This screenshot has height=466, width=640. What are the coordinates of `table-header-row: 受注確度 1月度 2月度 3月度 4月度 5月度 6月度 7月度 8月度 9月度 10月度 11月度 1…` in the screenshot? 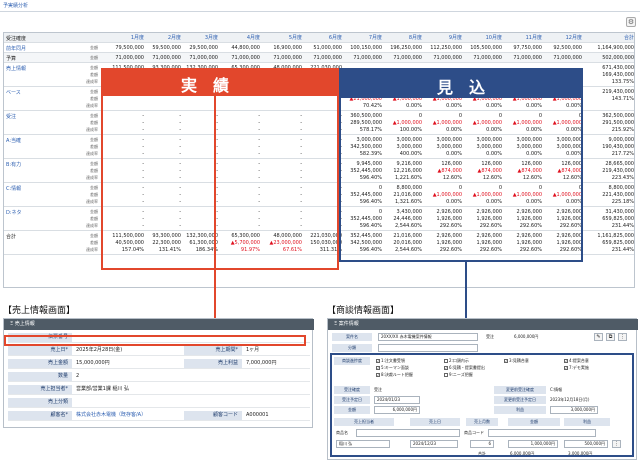 It's located at (319, 38).